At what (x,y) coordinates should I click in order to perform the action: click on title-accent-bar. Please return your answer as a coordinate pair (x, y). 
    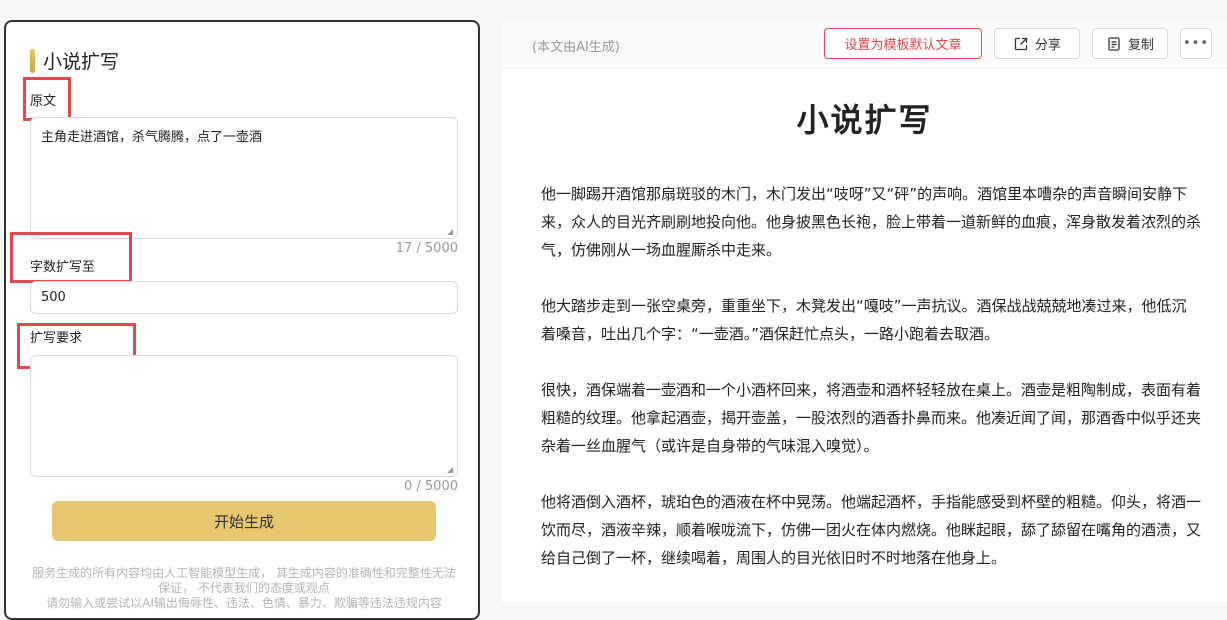
    Looking at the image, I should click on (32, 60).